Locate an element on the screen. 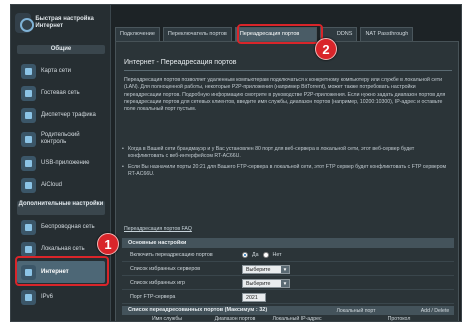  sidebar-item-label: Родительский контроль is located at coordinates (60, 138).